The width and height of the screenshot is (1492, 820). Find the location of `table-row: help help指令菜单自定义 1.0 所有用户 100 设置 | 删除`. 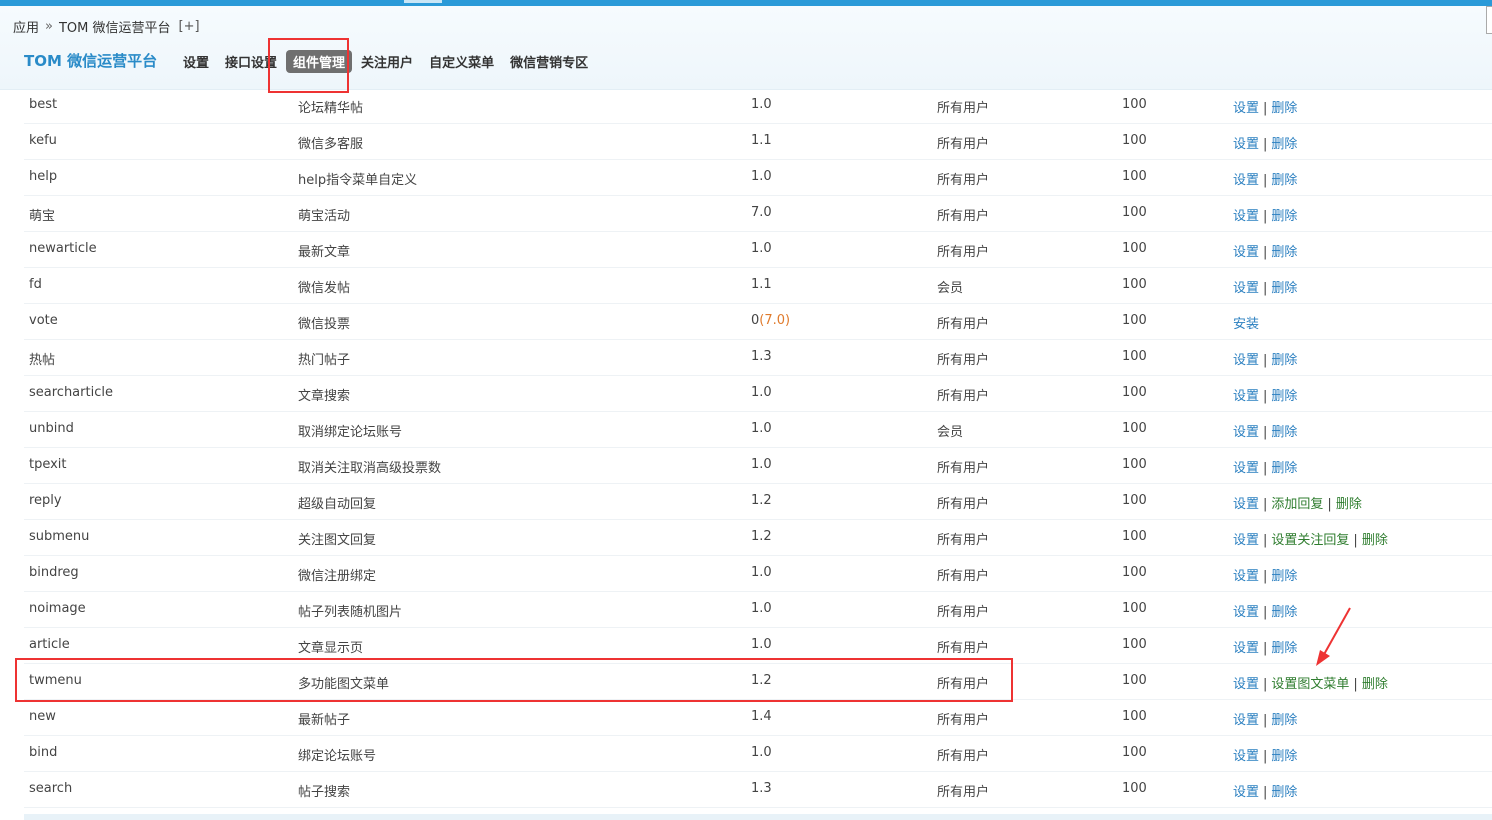

table-row: help help指令菜单自定义 1.0 所有用户 100 设置 | 删除 is located at coordinates (758, 178).